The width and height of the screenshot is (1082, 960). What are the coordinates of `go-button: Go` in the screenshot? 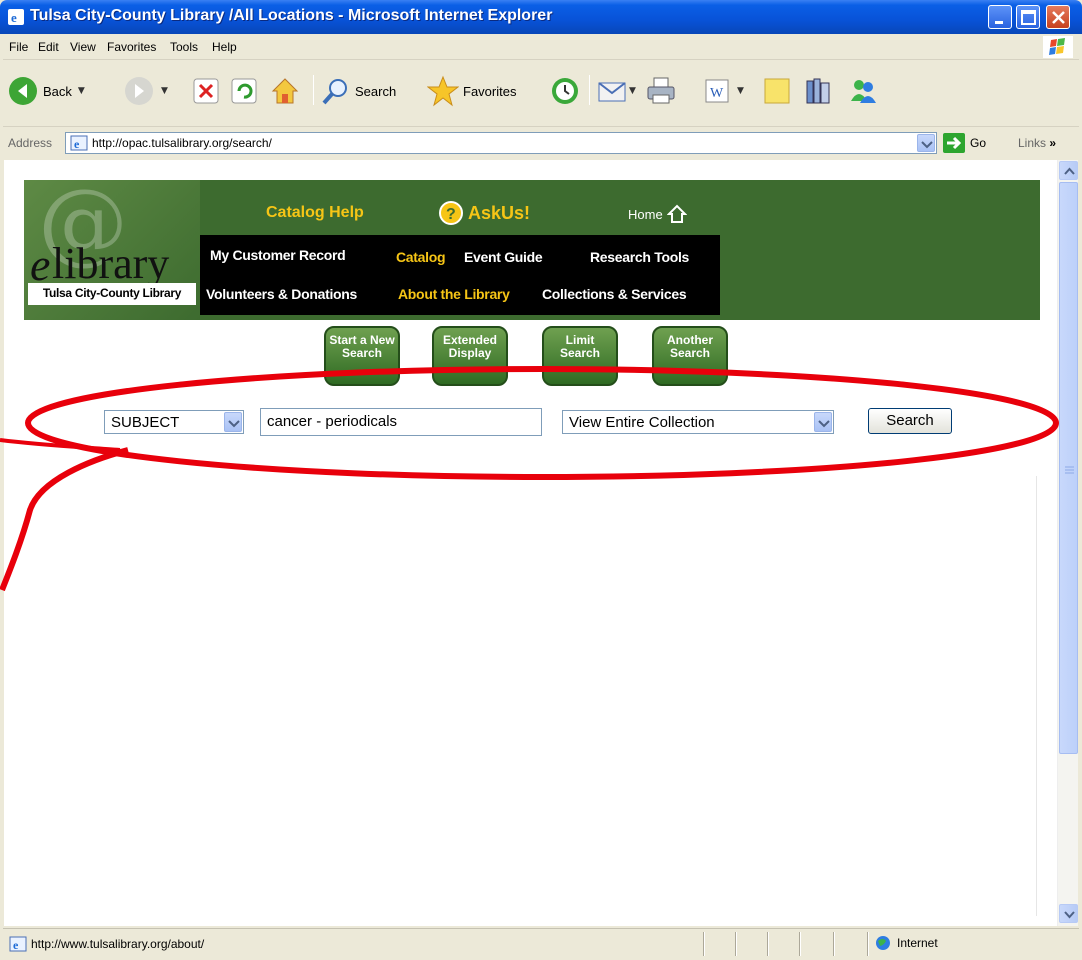 It's located at (964, 143).